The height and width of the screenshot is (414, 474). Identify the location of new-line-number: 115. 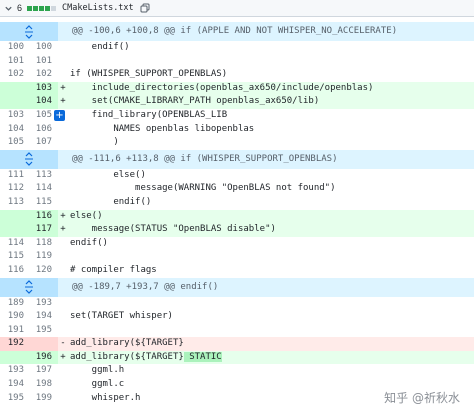
(44, 203).